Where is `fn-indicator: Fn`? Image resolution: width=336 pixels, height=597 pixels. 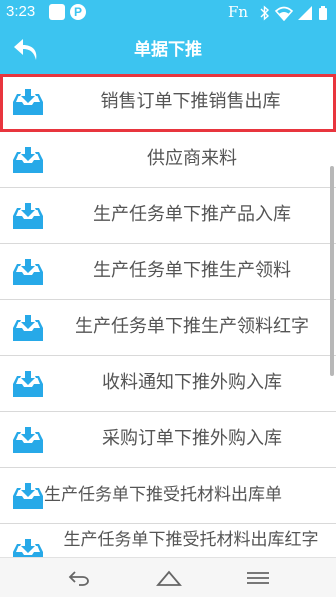
fn-indicator: Fn is located at coordinates (238, 12).